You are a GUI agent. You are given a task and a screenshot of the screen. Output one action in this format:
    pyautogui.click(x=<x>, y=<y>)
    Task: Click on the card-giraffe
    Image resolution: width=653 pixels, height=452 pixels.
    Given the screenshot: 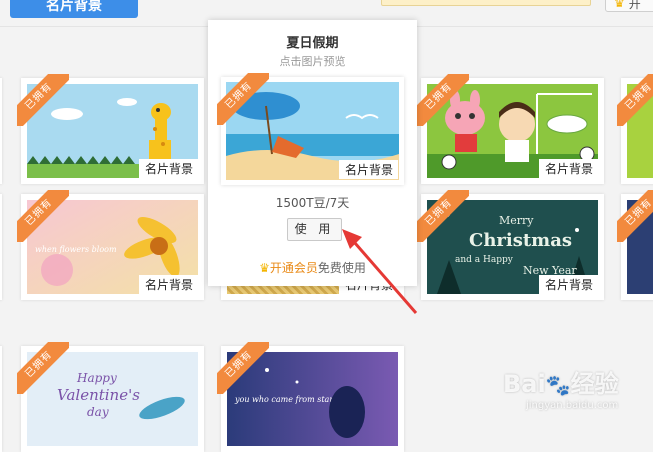 What is the action you would take?
    pyautogui.click(x=1, y=131)
    